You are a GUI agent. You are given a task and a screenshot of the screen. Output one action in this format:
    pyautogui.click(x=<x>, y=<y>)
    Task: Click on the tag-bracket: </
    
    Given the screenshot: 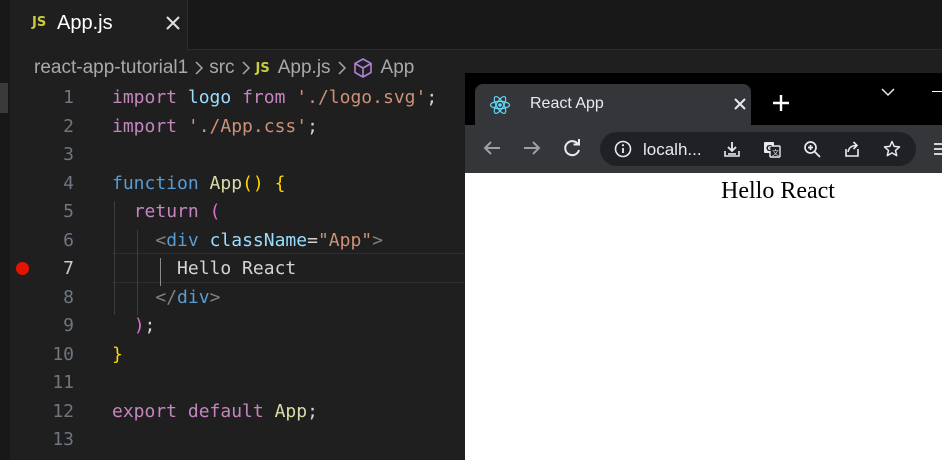 What is the action you would take?
    pyautogui.click(x=166, y=297)
    